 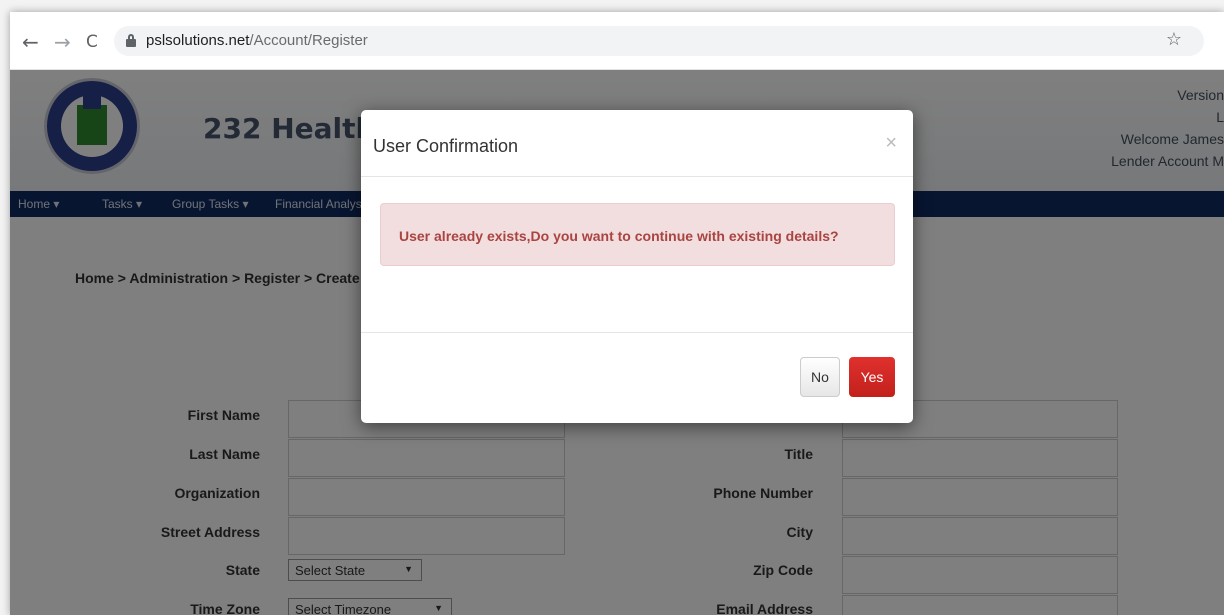 What do you see at coordinates (308, 40) in the screenshot?
I see `url-path: /Account/Register` at bounding box center [308, 40].